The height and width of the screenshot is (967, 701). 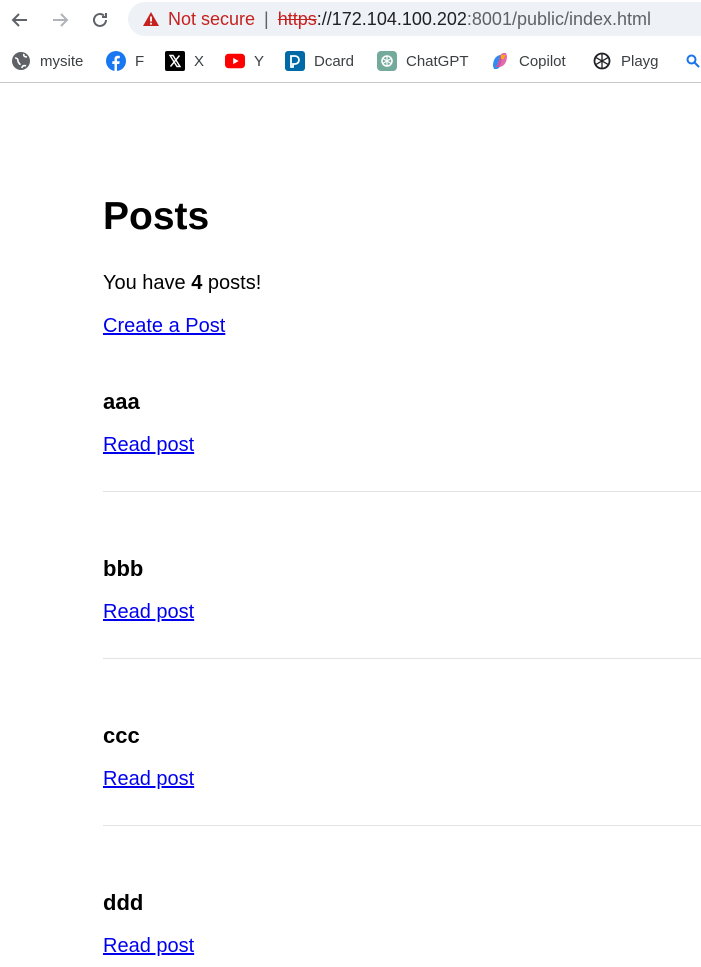 What do you see at coordinates (164, 326) in the screenshot?
I see `create-post-link: Create a Post` at bounding box center [164, 326].